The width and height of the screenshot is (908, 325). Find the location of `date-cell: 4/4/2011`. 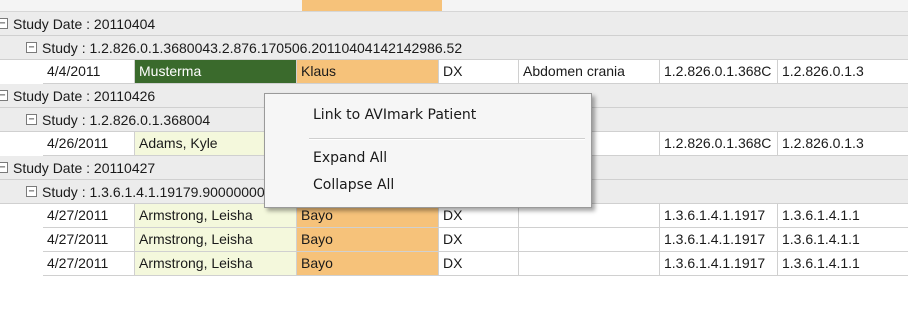

date-cell: 4/4/2011 is located at coordinates (89, 71).